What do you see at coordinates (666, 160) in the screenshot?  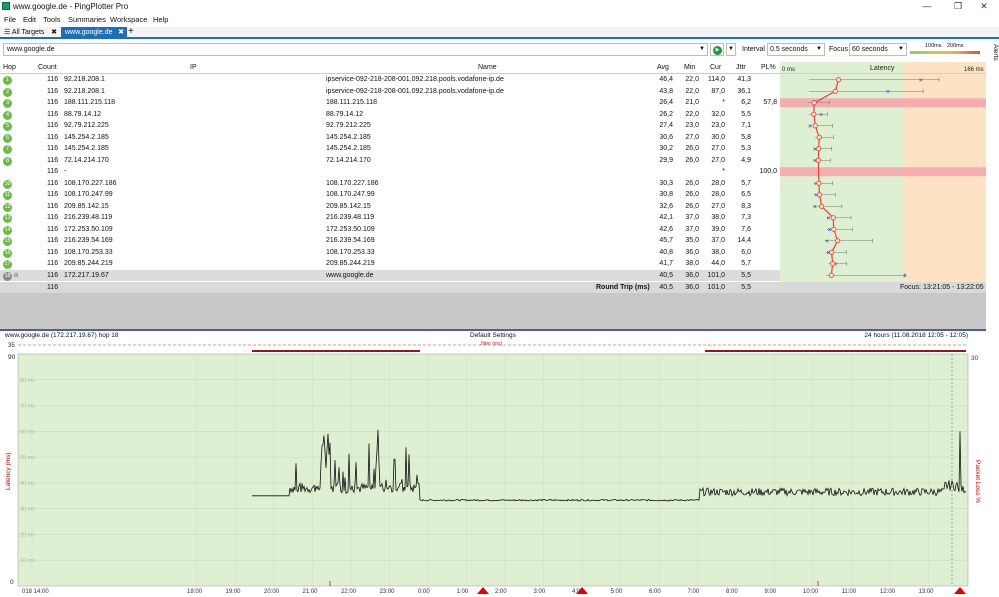 I see `avg-cell: 29,9` at bounding box center [666, 160].